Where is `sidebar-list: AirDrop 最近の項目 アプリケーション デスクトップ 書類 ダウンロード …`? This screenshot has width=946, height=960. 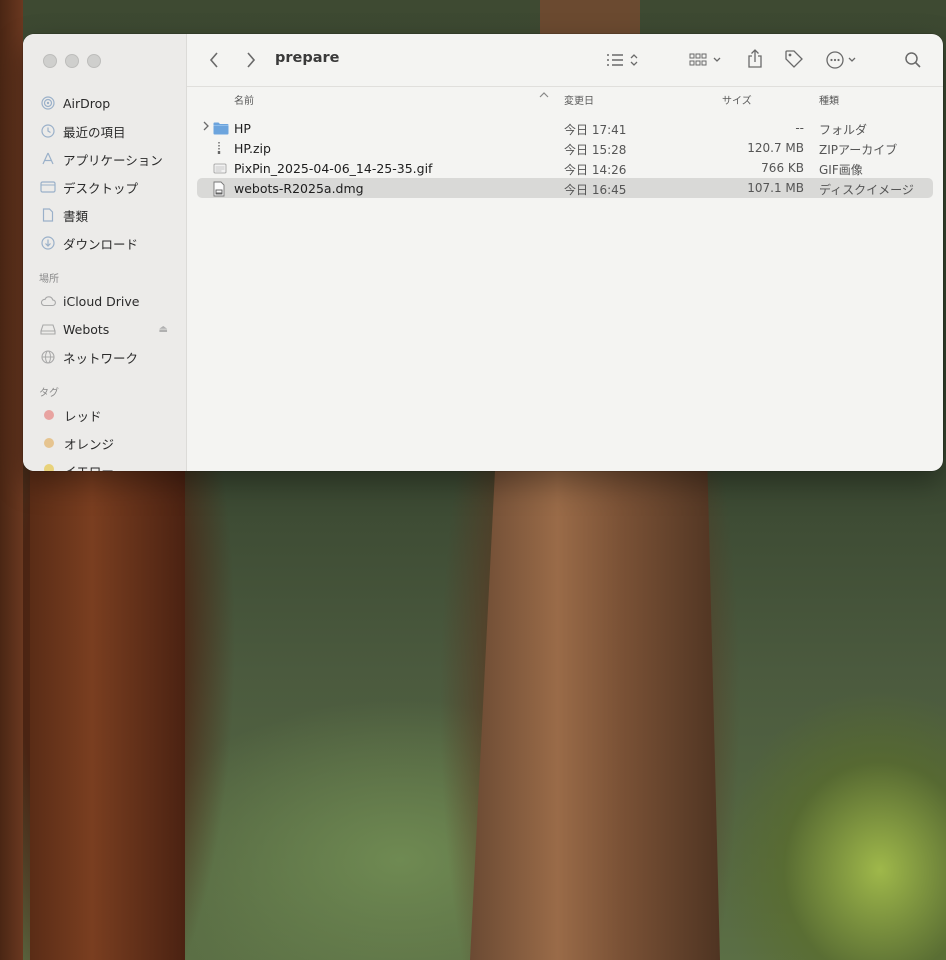 sidebar-list: AirDrop 最近の項目 アプリケーション デスクトップ 書類 ダウンロード … is located at coordinates (104, 280).